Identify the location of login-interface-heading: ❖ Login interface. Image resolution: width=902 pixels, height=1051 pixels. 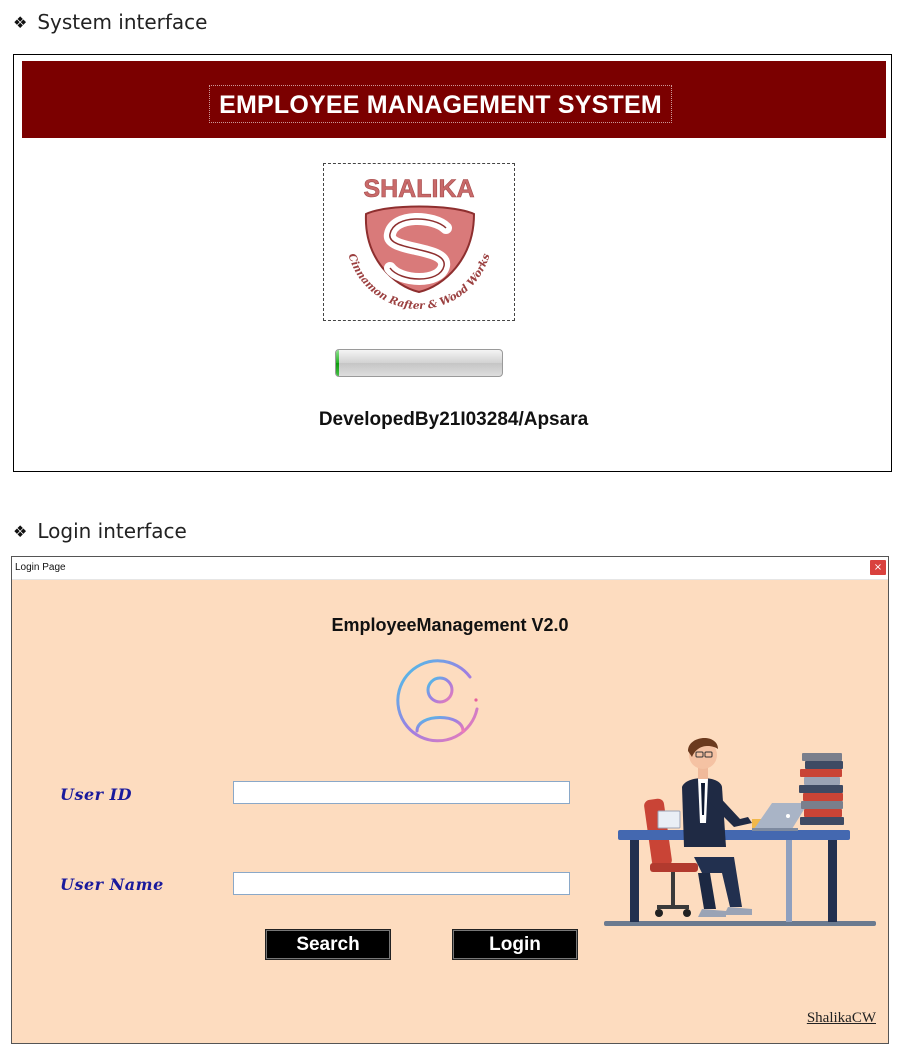
(100, 531).